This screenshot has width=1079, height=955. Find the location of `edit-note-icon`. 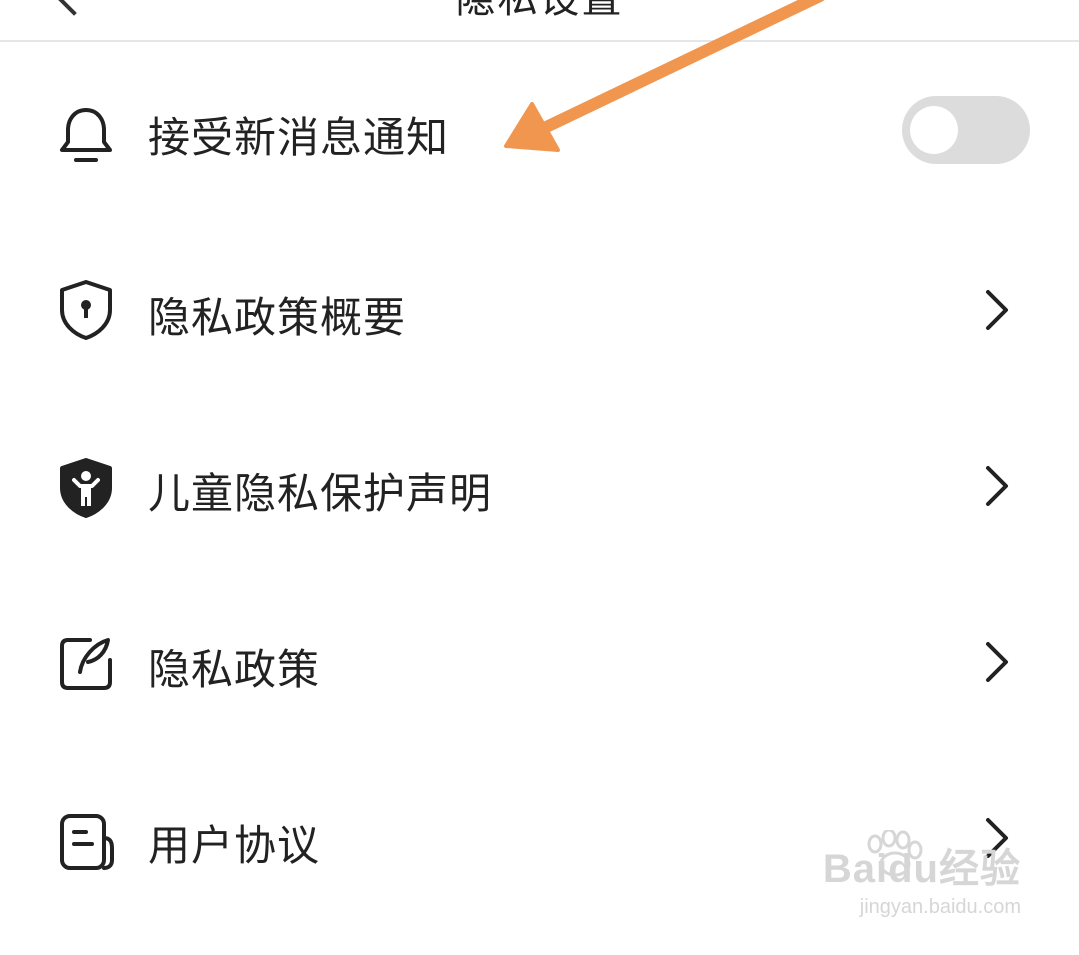

edit-note-icon is located at coordinates (86, 664).